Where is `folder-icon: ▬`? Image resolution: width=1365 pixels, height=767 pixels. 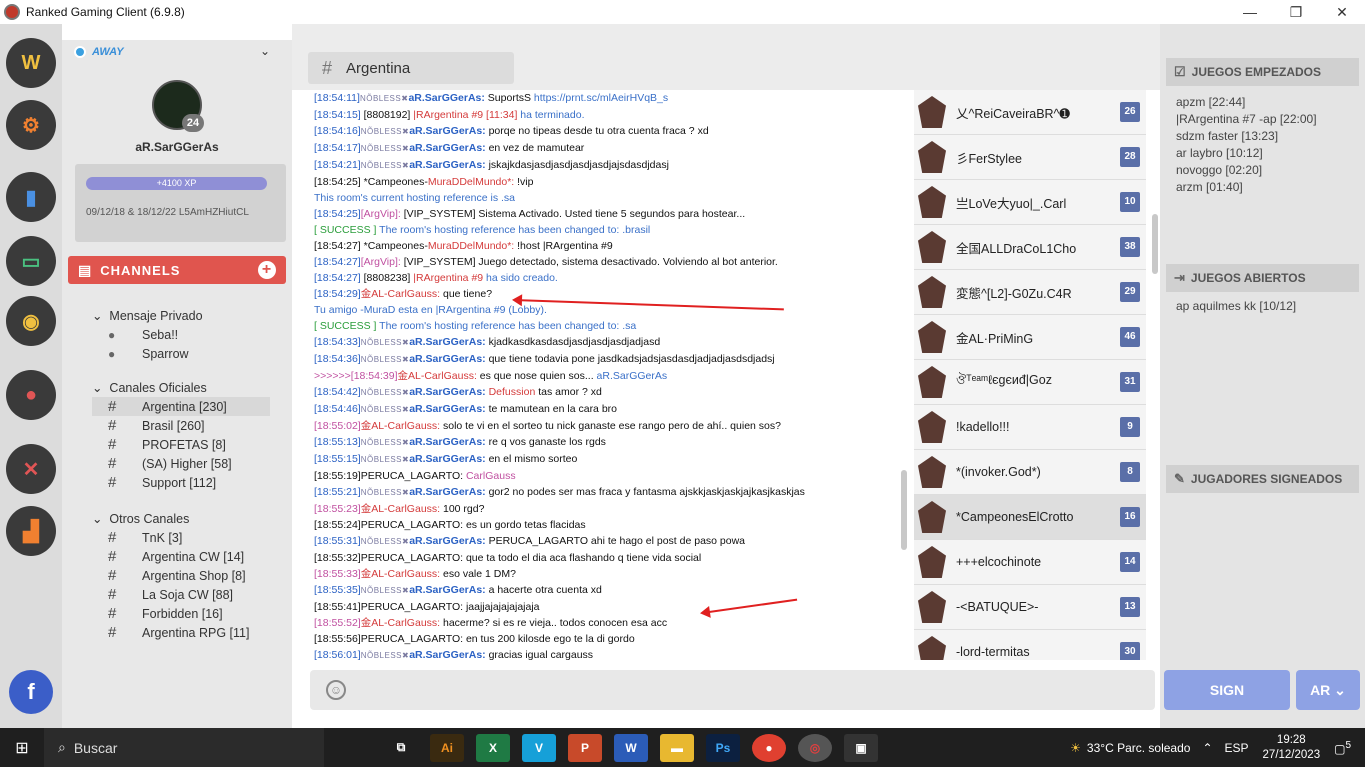 folder-icon: ▬ is located at coordinates (677, 747).